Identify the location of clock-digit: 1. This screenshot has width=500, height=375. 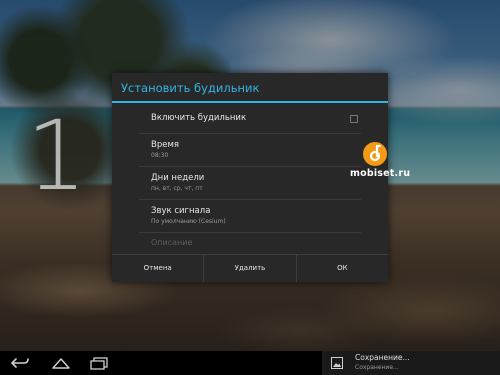
(57, 156).